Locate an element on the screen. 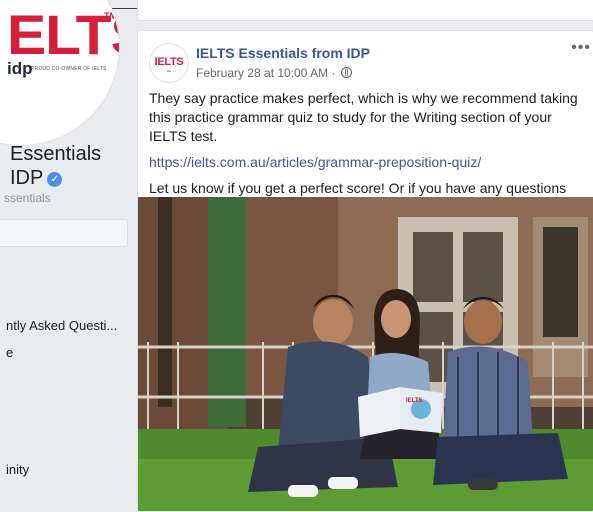 The image size is (593, 512). sidebar-item-truncated: e is located at coordinates (9, 352).